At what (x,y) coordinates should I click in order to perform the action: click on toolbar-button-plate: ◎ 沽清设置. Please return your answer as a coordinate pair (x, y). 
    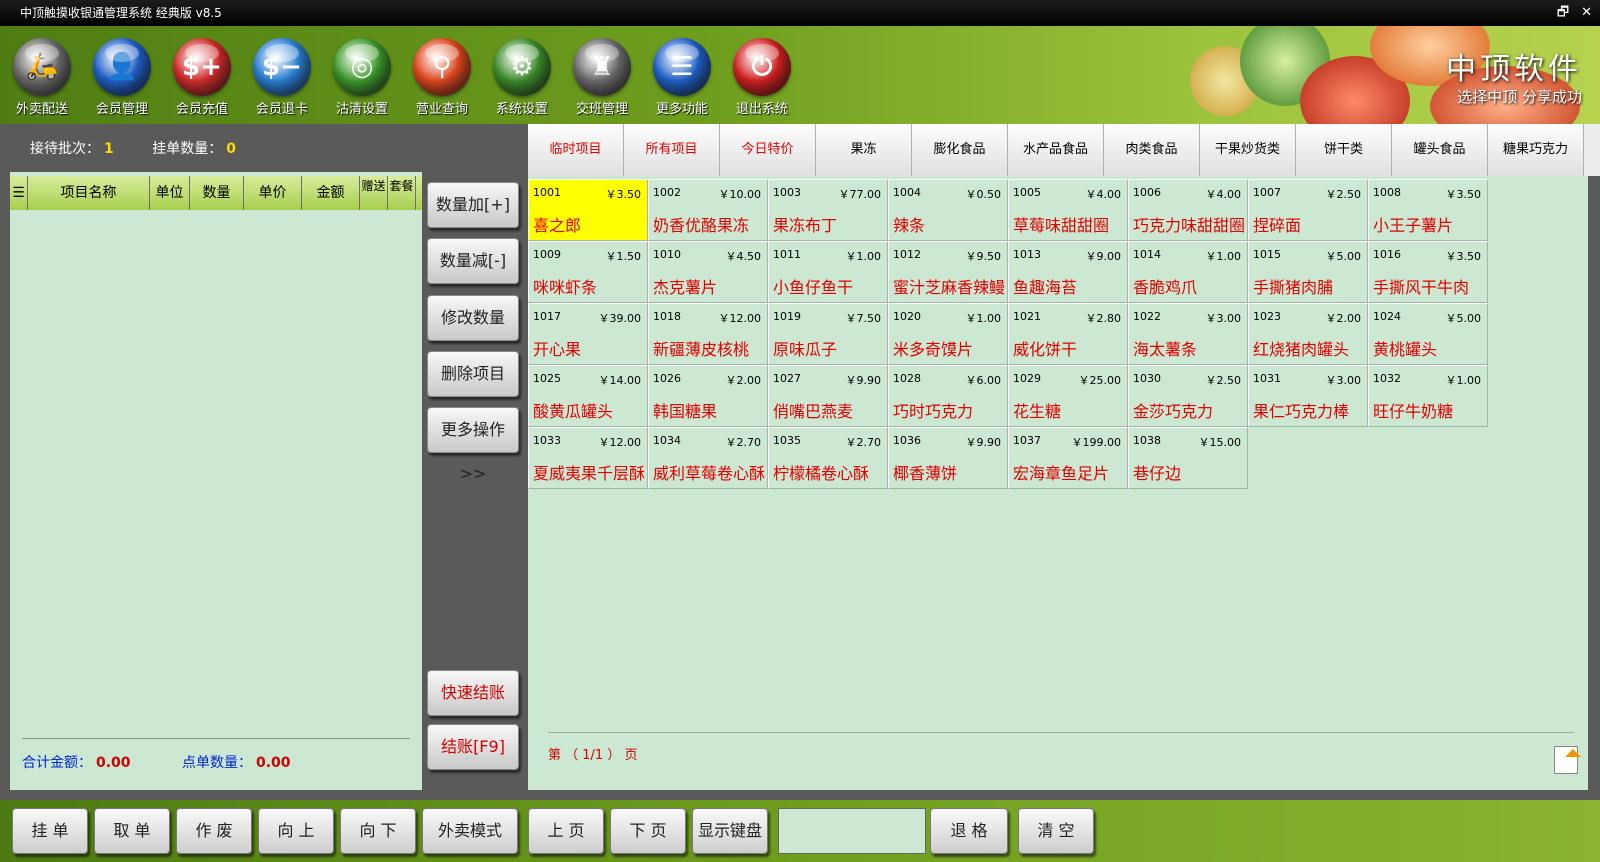
    Looking at the image, I should click on (362, 77).